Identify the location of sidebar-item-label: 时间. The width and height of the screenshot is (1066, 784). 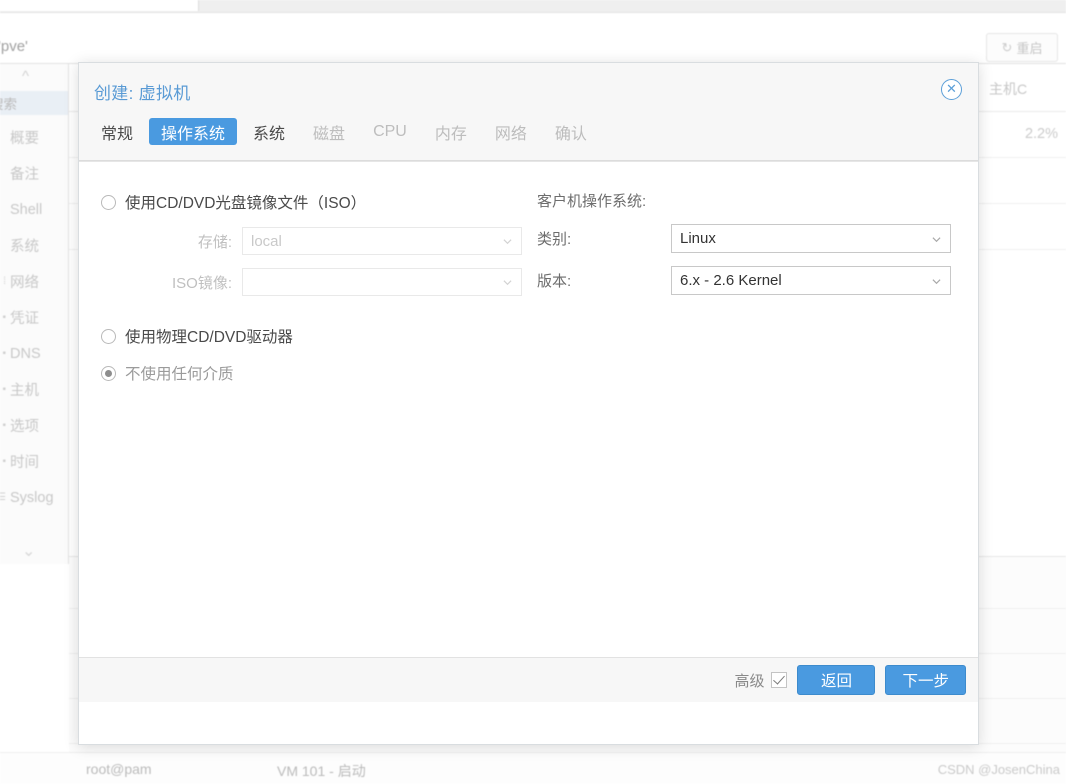
(24, 463).